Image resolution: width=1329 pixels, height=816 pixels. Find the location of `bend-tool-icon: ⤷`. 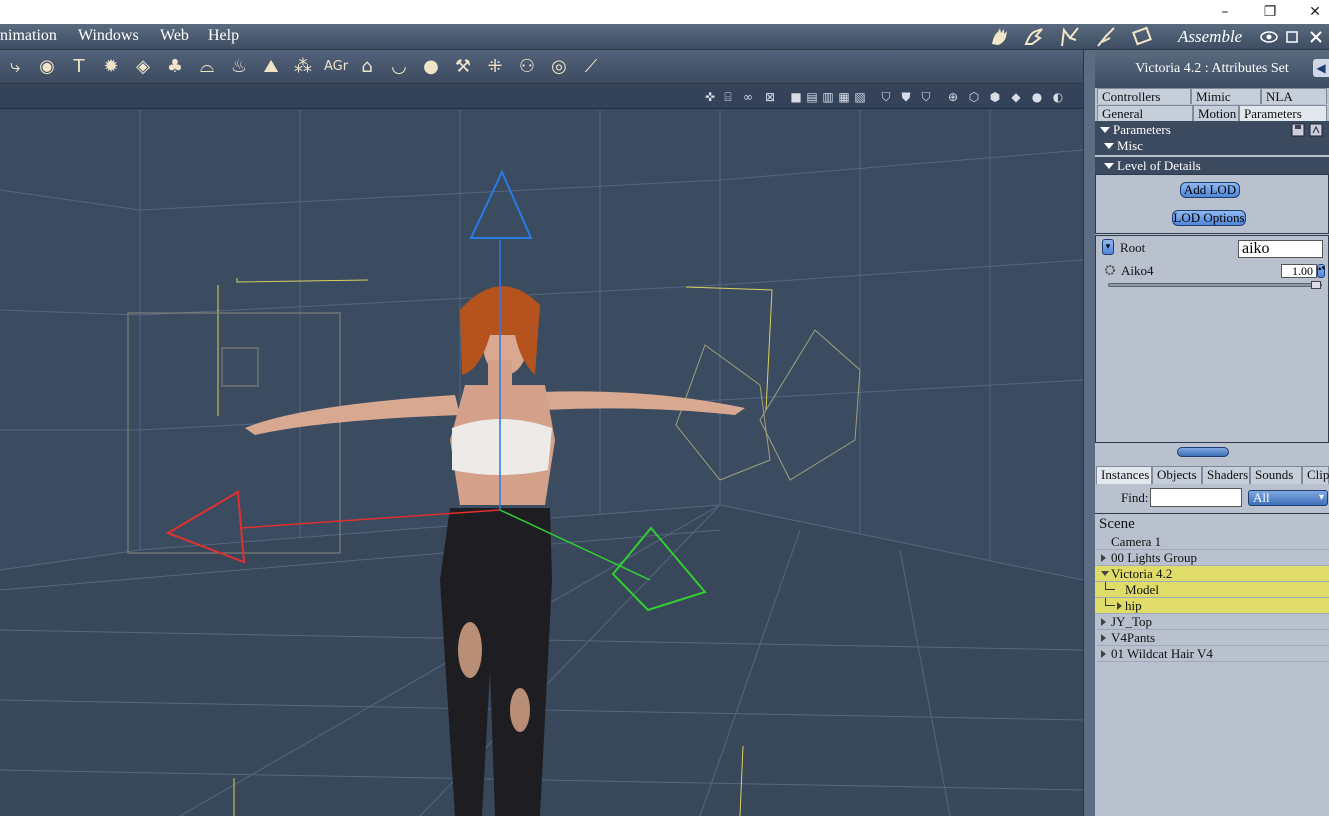

bend-tool-icon: ⤷ is located at coordinates (15, 67).